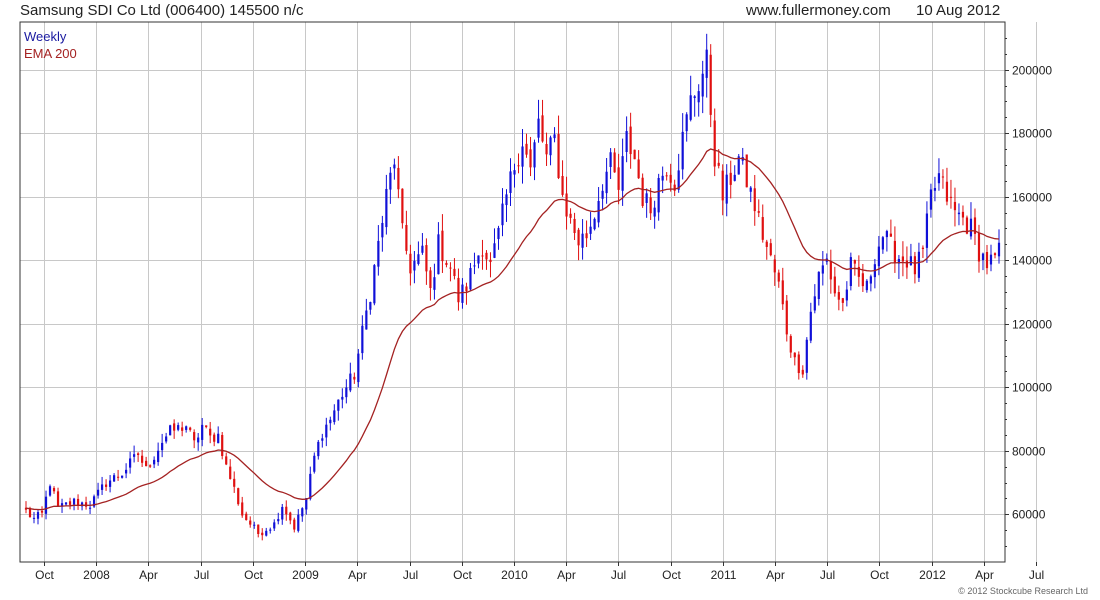 This screenshot has height=600, width=1100. Describe the element at coordinates (1032, 261) in the screenshot. I see `y-tick-label: 140000` at that location.